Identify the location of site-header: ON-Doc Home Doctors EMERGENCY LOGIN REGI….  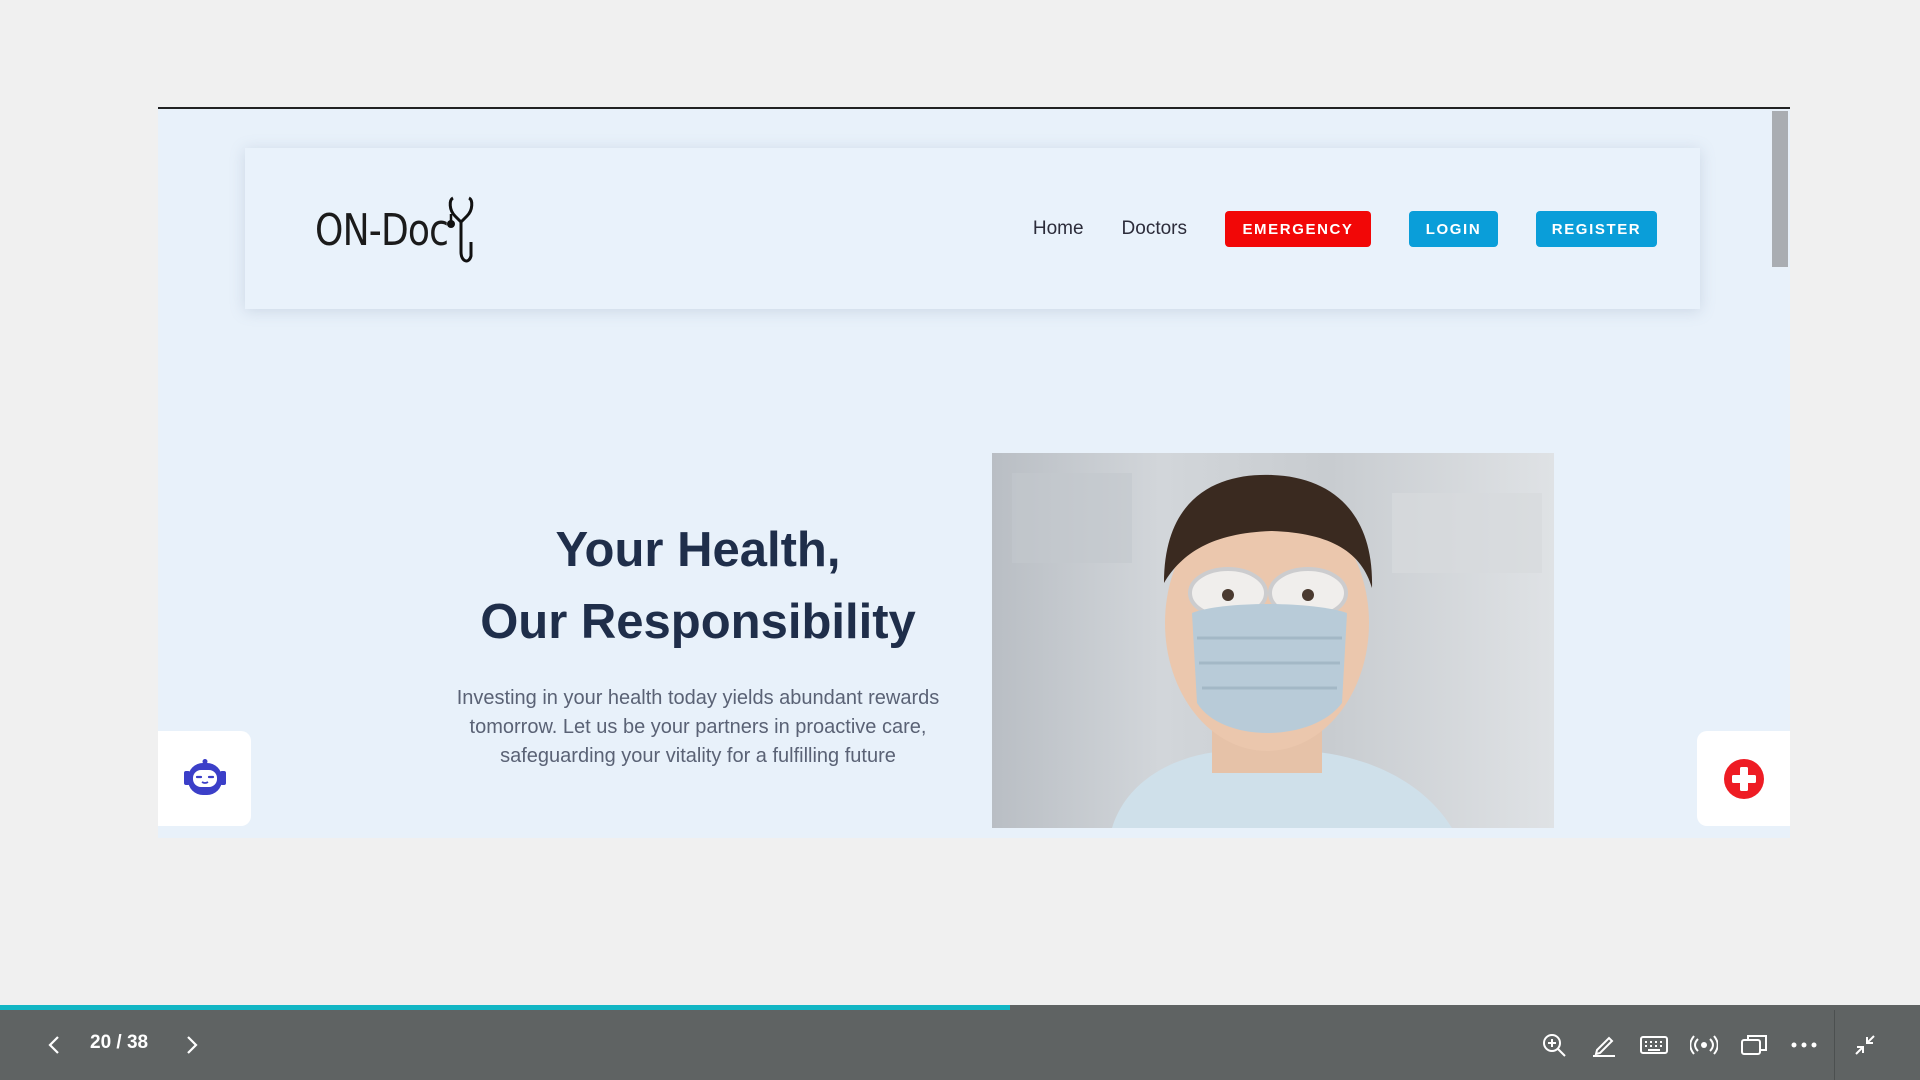
(972, 228).